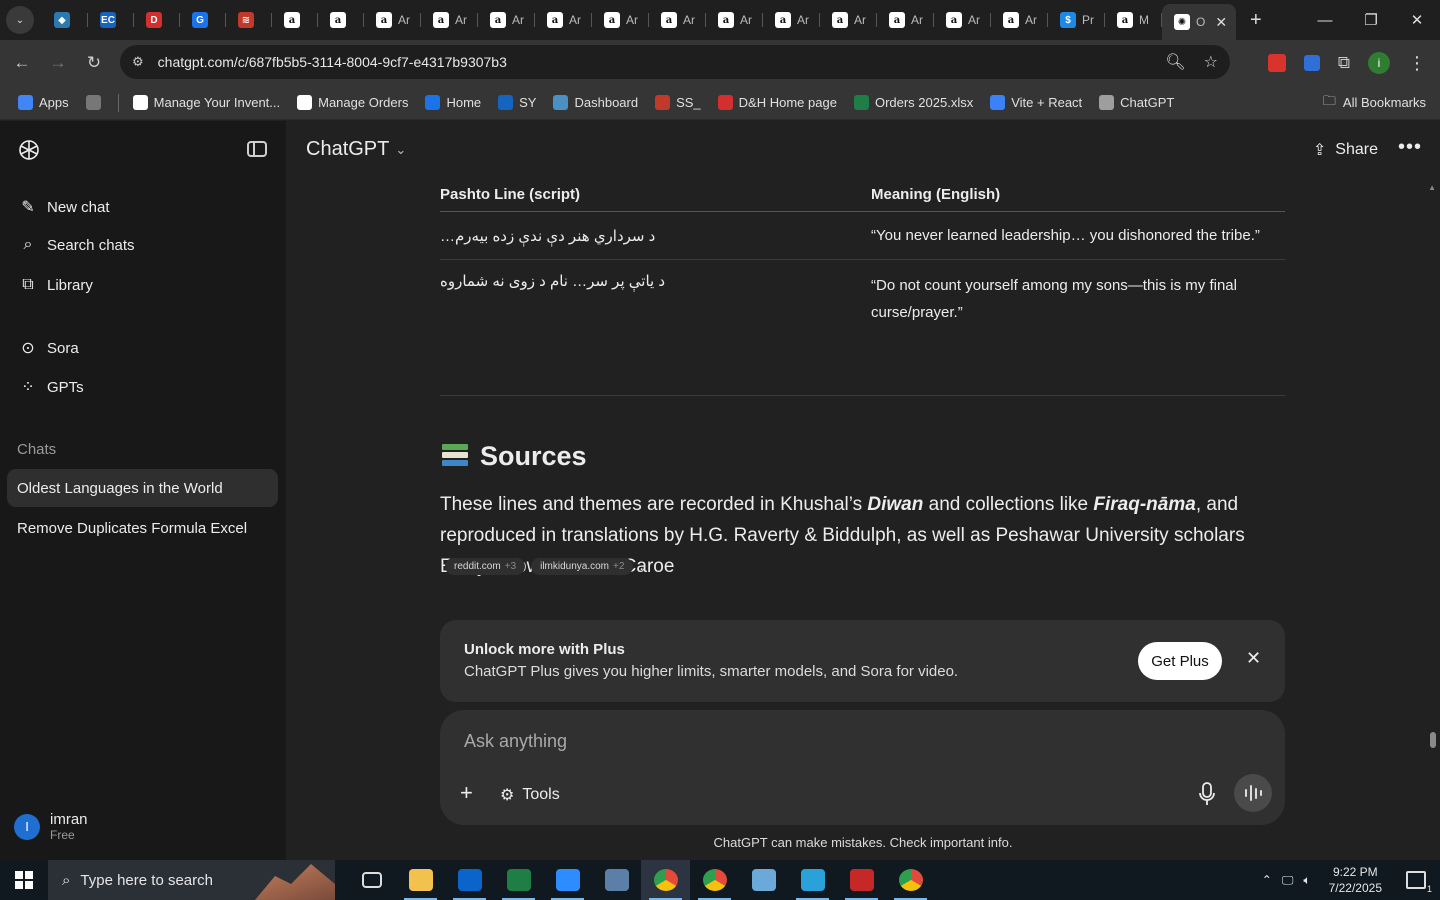 Image resolution: width=1440 pixels, height=900 pixels. What do you see at coordinates (249, 20) in the screenshot?
I see `tab: ≋` at bounding box center [249, 20].